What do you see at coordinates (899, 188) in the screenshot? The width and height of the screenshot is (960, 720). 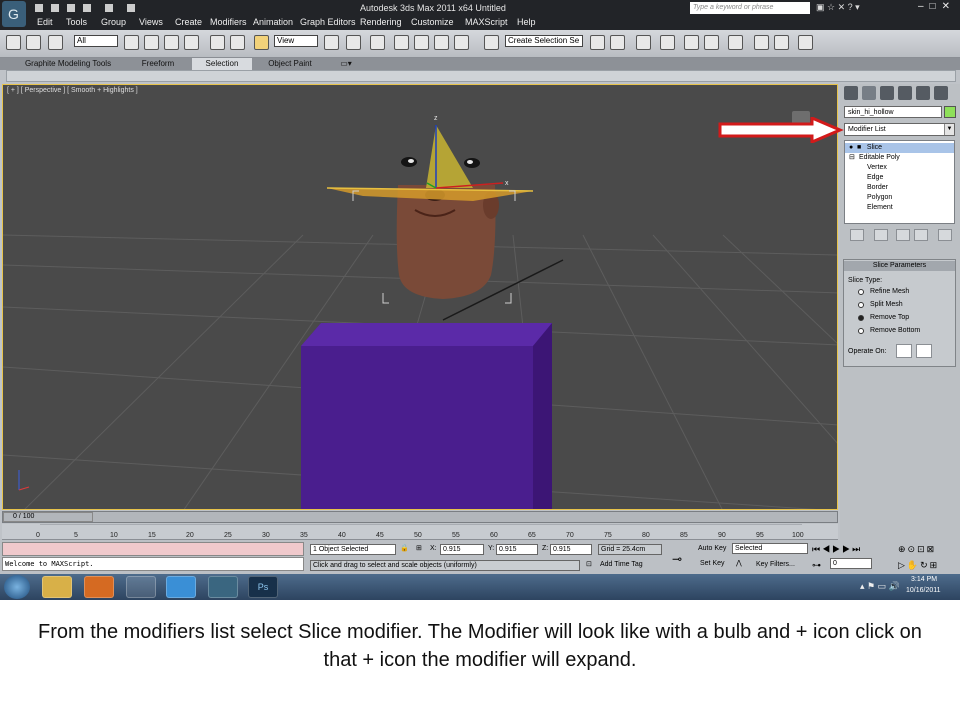 I see `stack-item-border: Border` at bounding box center [899, 188].